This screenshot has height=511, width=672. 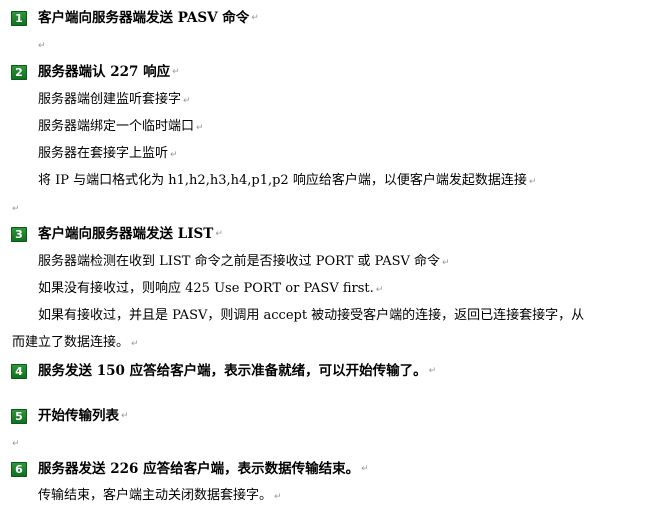 I want to click on step-3-heading: 3 客户端向服务器端发送 LIST ↵, so click(x=111, y=234).